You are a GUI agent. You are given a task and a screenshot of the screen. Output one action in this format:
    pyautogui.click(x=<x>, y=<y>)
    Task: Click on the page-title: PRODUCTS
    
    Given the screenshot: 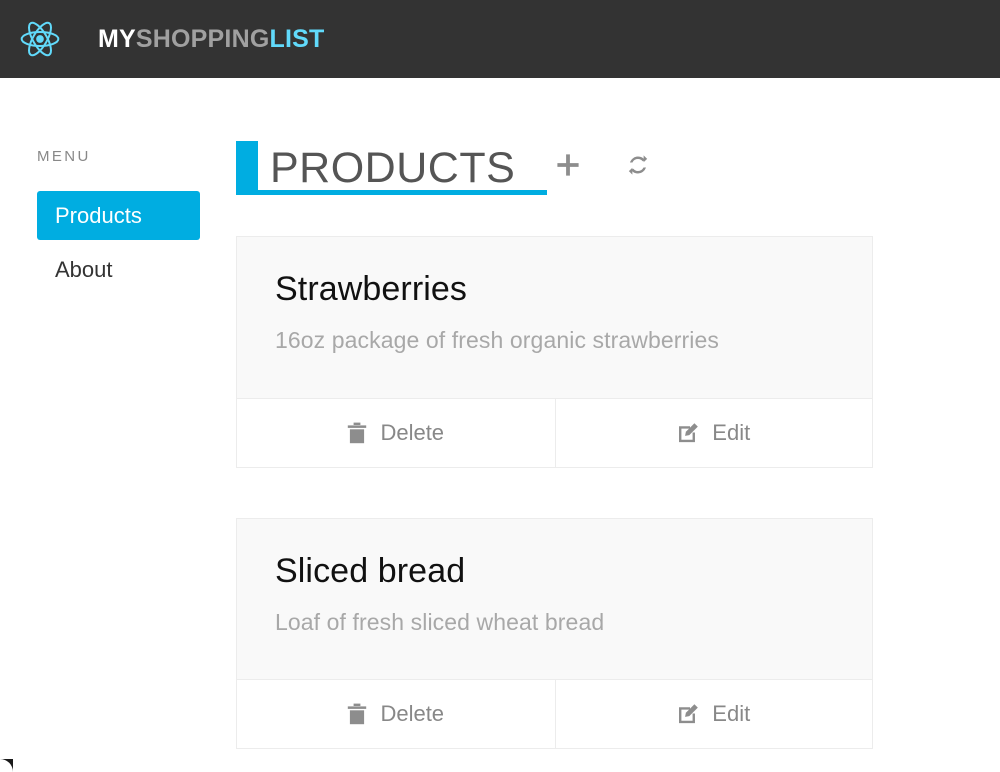 What is the action you would take?
    pyautogui.click(x=393, y=167)
    